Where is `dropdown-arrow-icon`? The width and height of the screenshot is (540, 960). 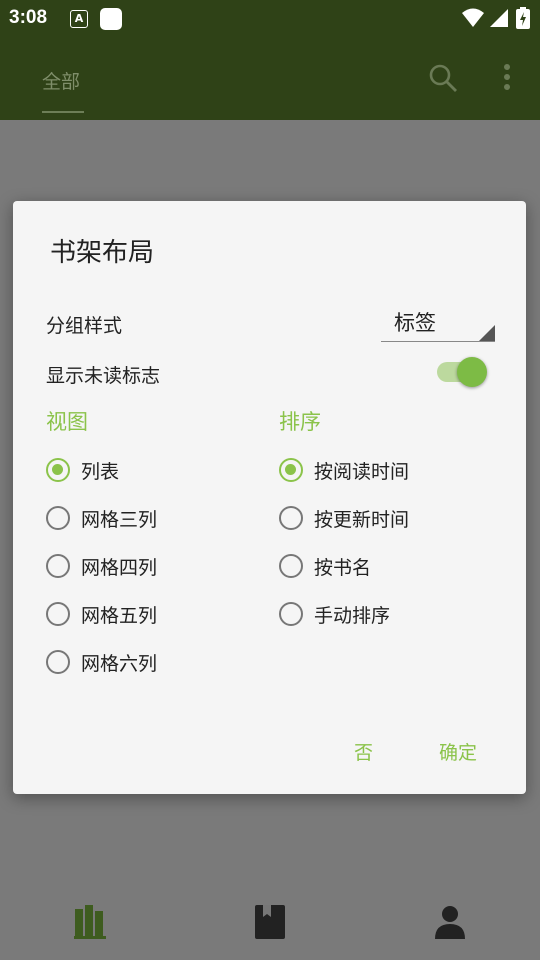 dropdown-arrow-icon is located at coordinates (487, 333).